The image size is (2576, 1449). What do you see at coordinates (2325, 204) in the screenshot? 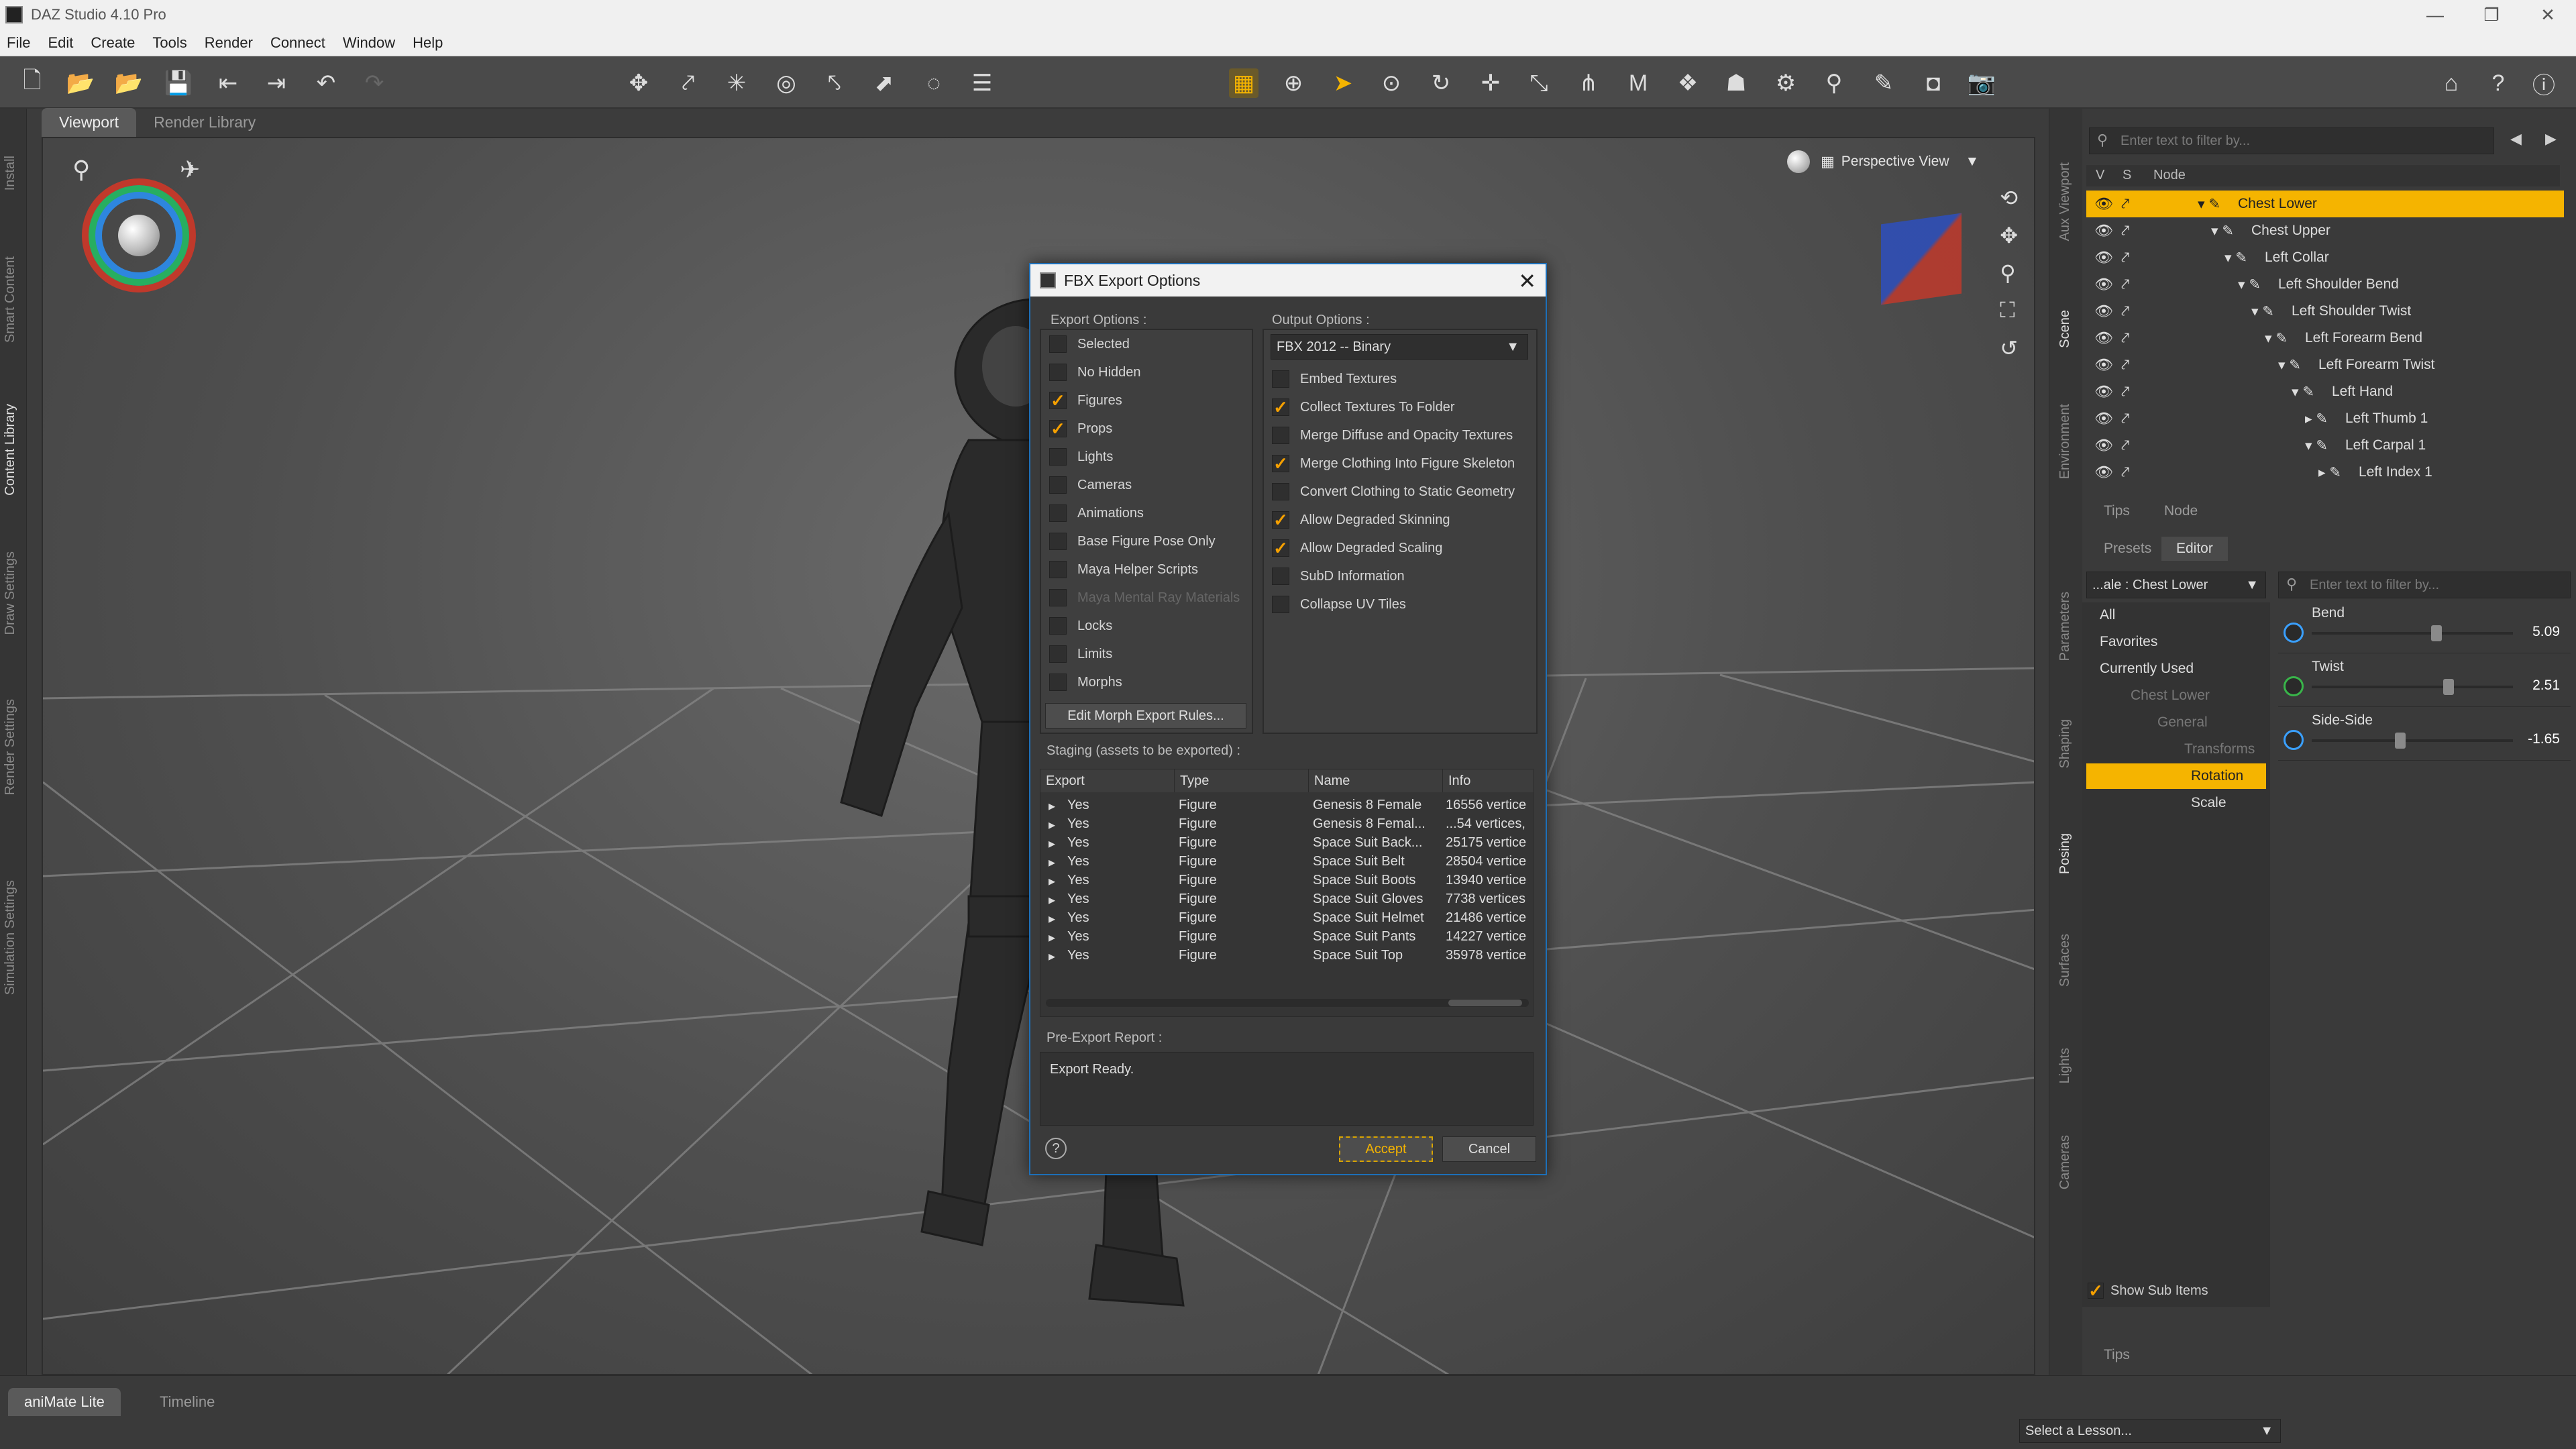
I see `tree-row-chest-lower: 👁 ⤤ ▾ ✎ Chest Lower` at bounding box center [2325, 204].